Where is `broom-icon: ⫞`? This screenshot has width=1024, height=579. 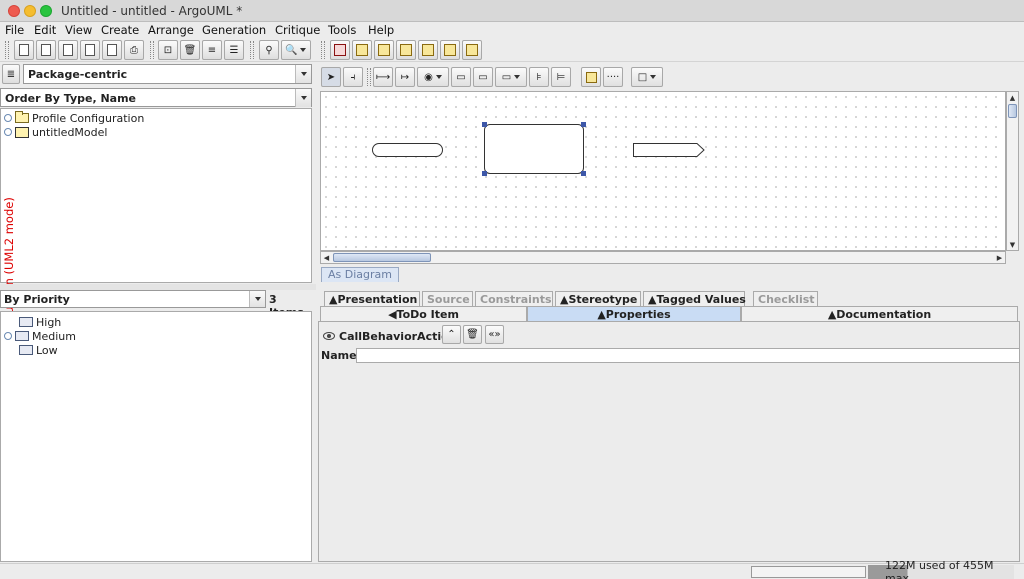
broom-icon: ⫞ is located at coordinates (353, 77).